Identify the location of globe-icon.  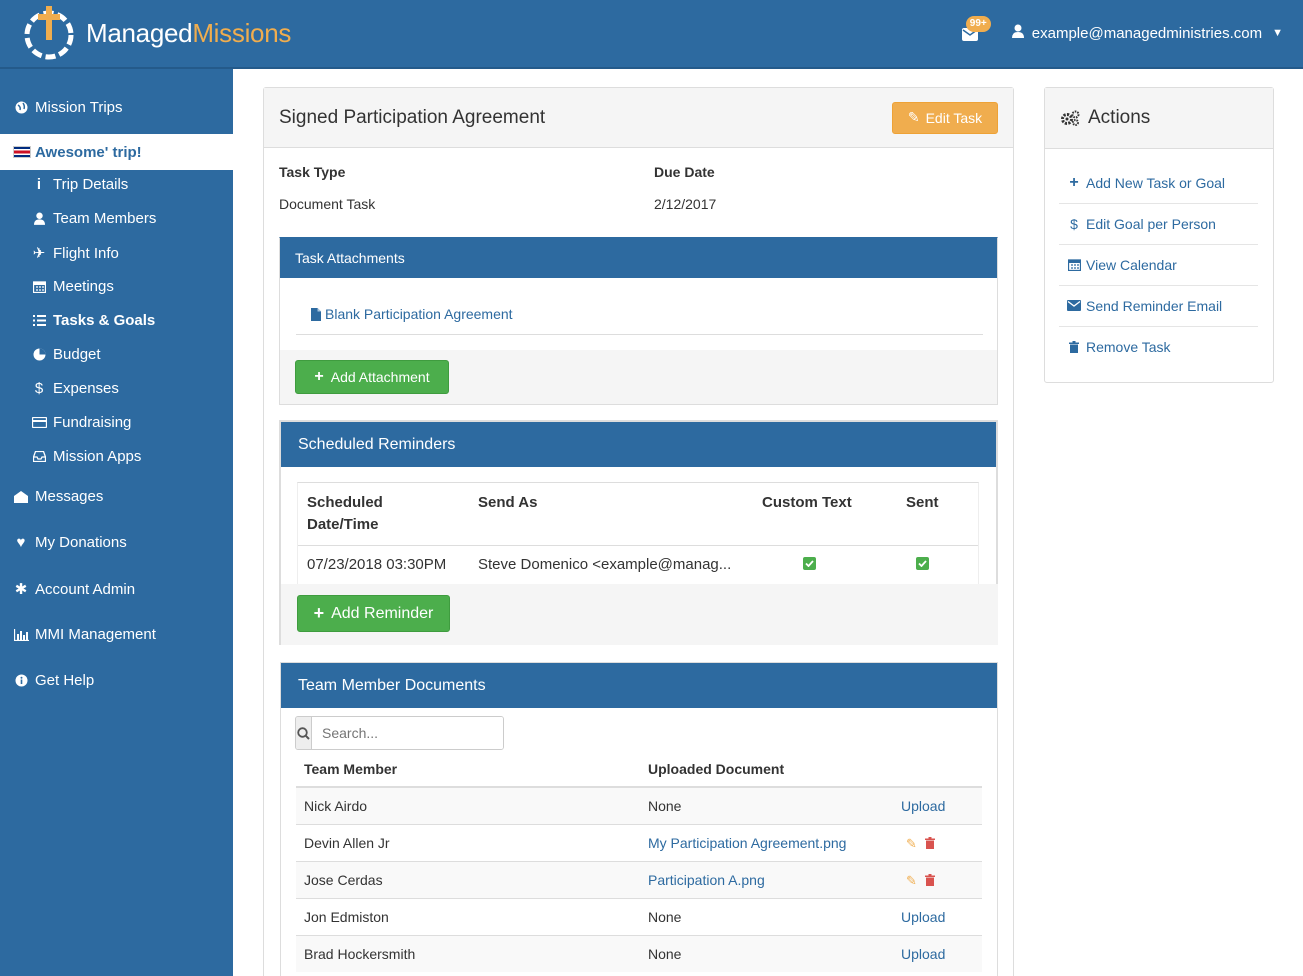
(21, 107).